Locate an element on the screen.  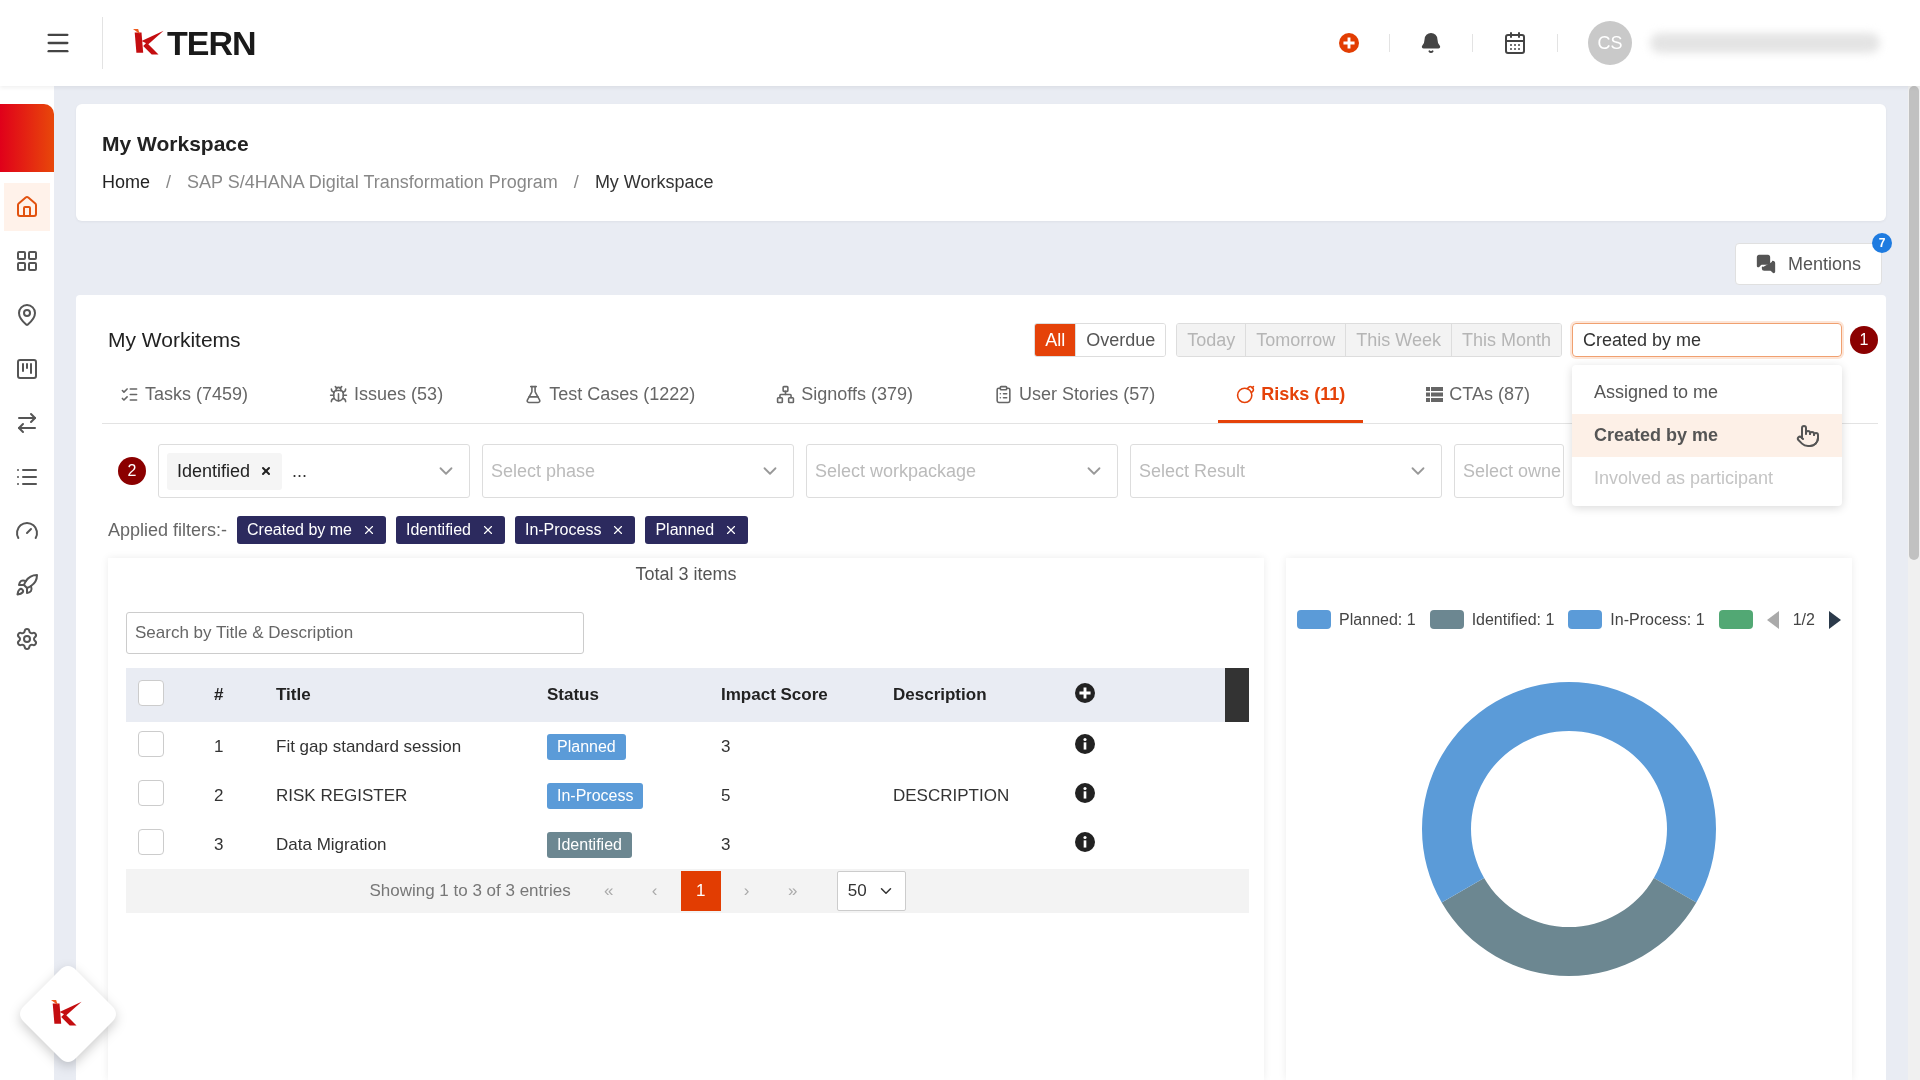
column-header: Description is located at coordinates (976, 695).